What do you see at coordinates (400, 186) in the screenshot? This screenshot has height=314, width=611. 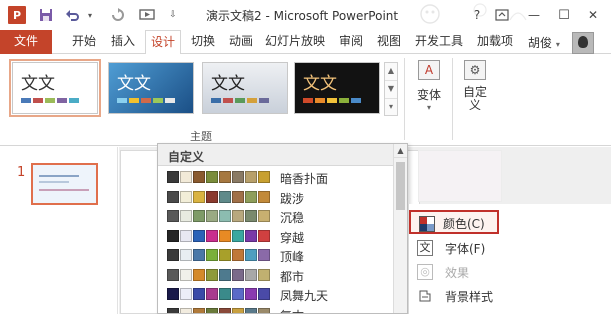 I see `scroll-thumb` at bounding box center [400, 186].